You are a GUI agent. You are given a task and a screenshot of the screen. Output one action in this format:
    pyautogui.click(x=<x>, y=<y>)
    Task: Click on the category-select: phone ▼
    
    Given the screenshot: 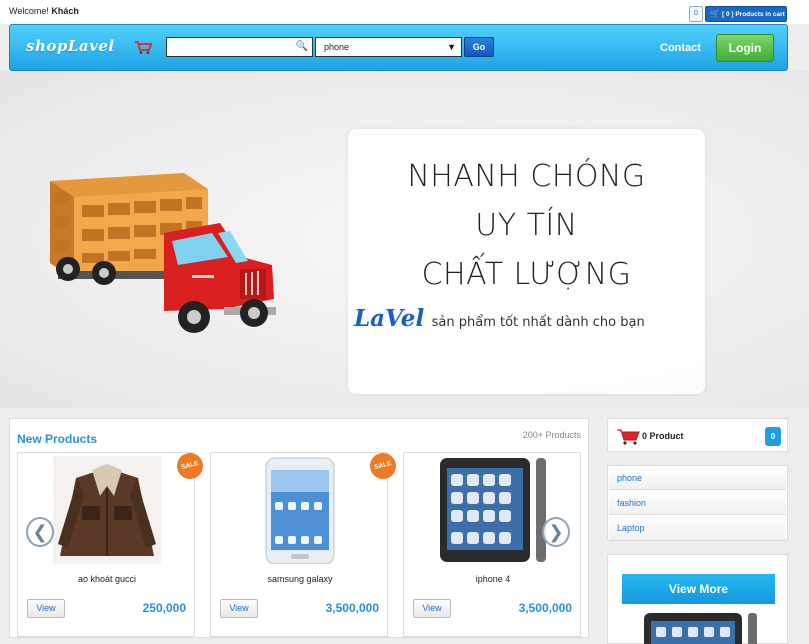 What is the action you would take?
    pyautogui.click(x=388, y=47)
    